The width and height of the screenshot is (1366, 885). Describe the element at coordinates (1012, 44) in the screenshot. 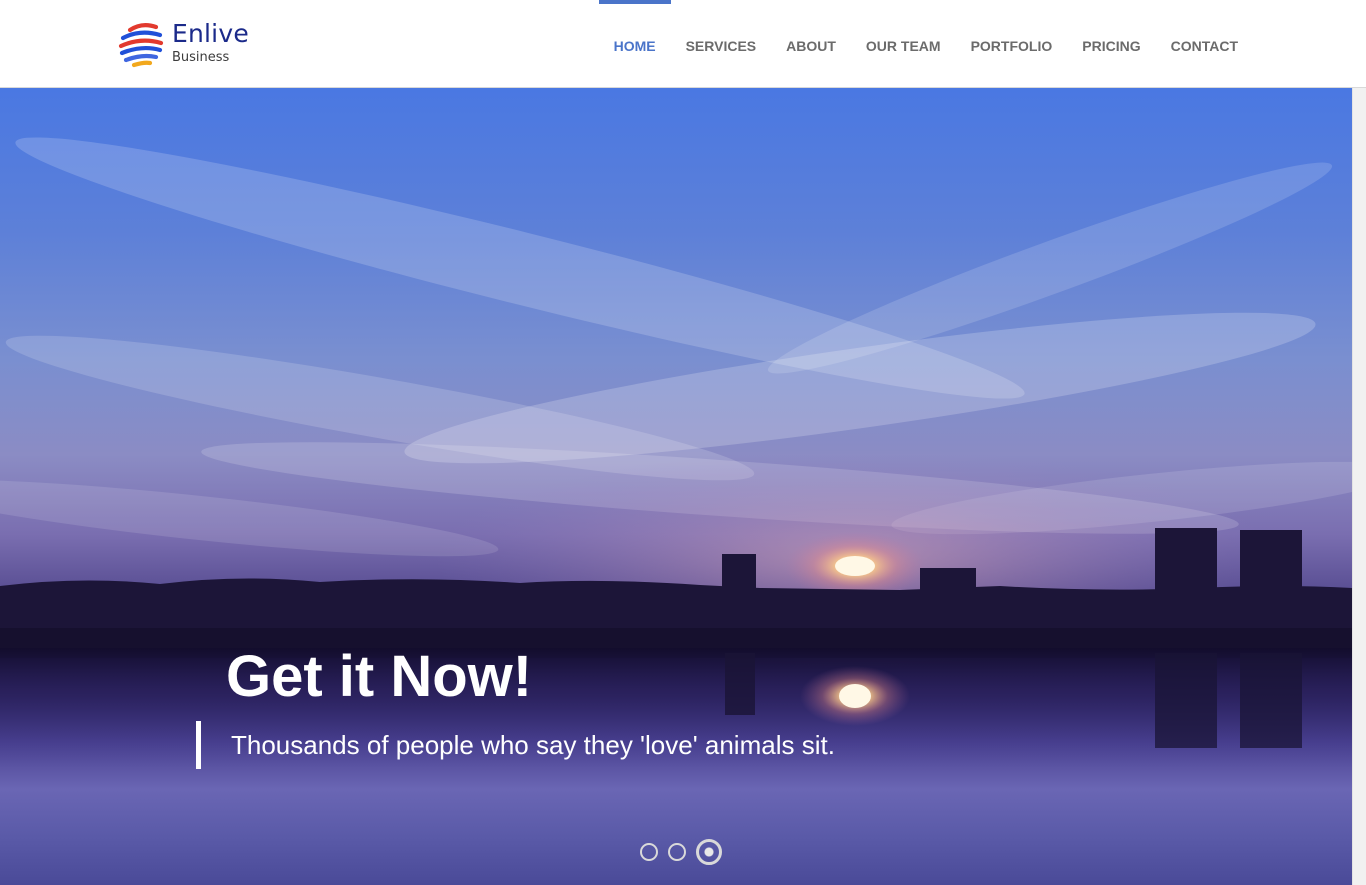

I see `nav-item-portfolio: PORTFOLIO` at that location.